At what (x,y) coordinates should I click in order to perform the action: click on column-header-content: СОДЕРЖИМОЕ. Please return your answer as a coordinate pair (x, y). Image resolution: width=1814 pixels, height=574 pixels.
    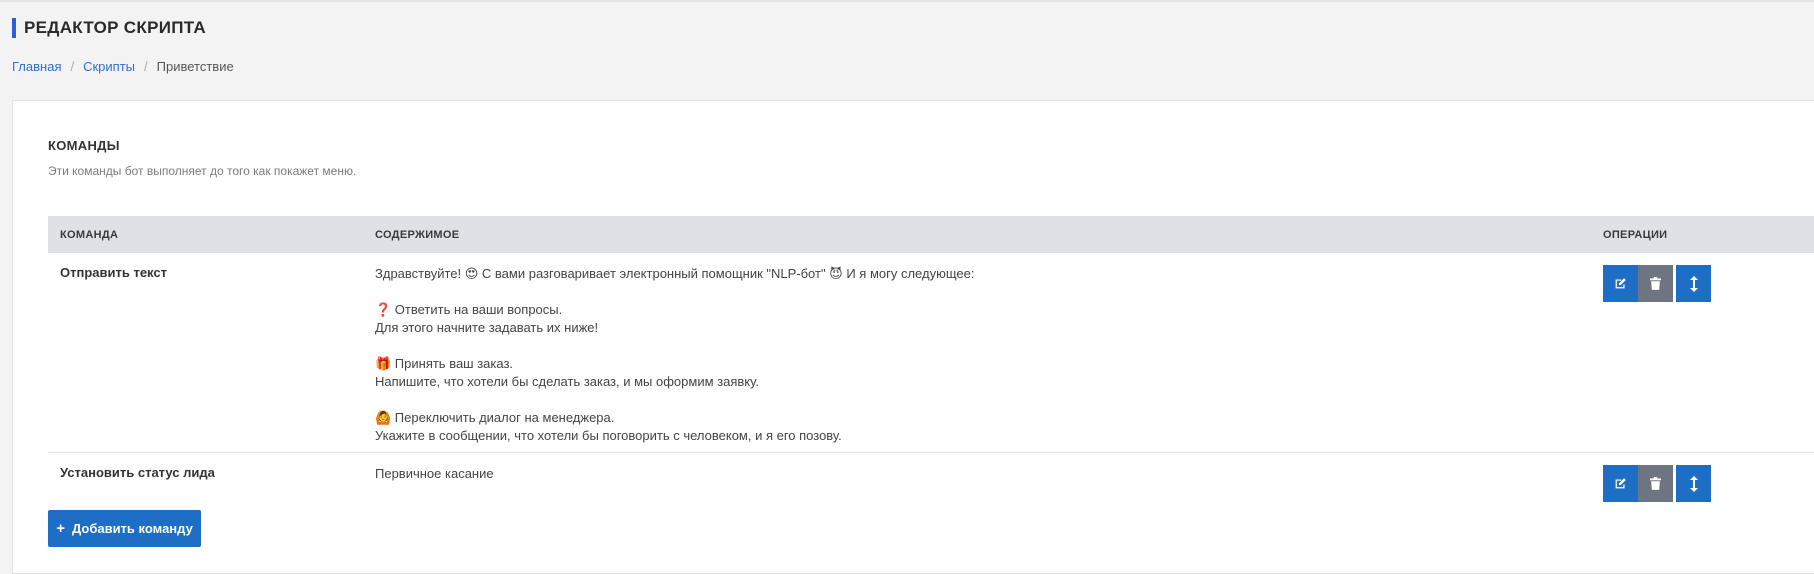
    Looking at the image, I should click on (417, 234).